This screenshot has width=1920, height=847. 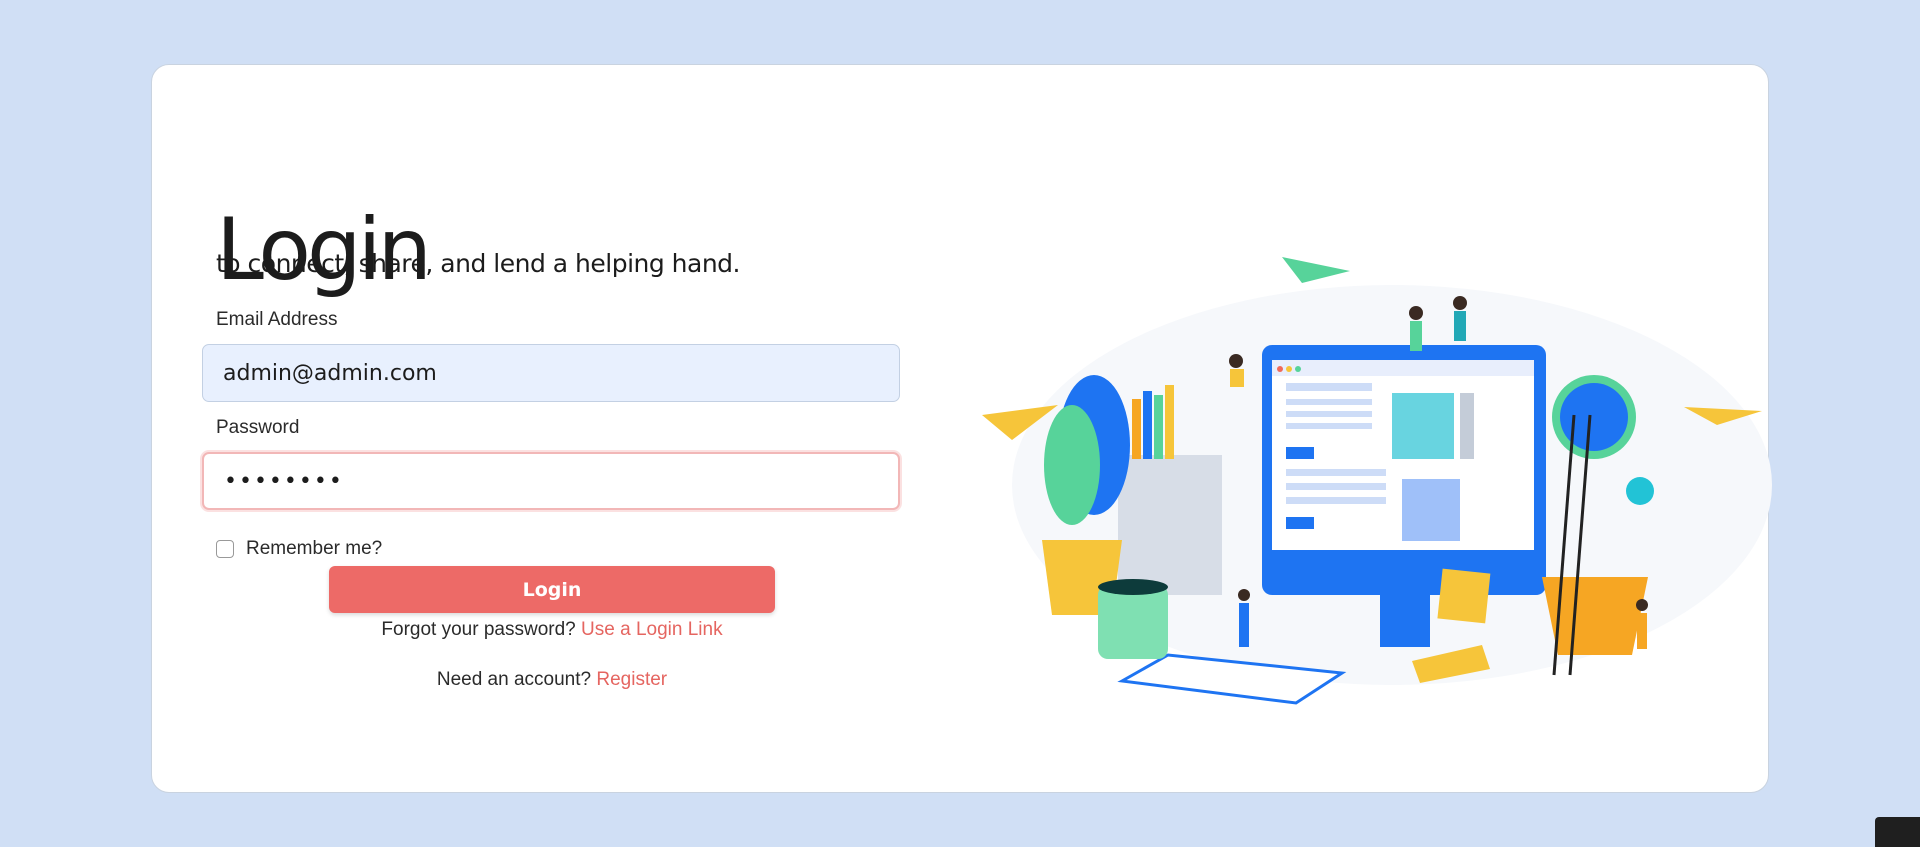 I want to click on email-label: Email Address, so click(x=277, y=319).